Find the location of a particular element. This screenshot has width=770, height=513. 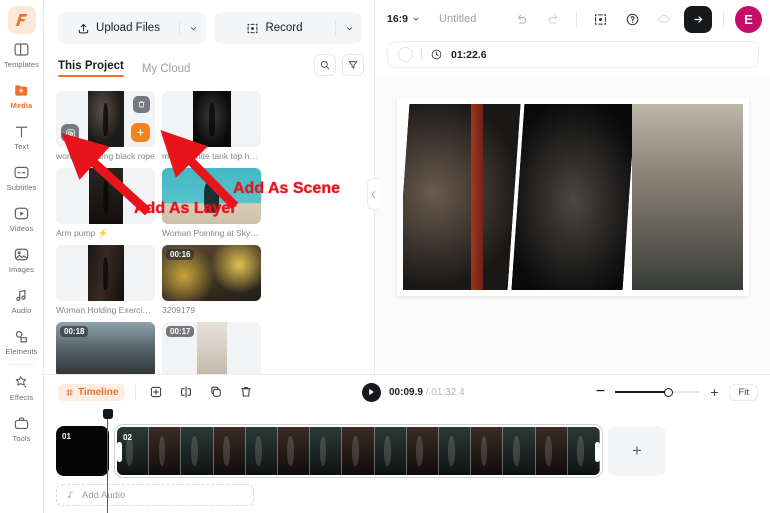

scene-thumb-placeholder is located at coordinates (405, 54).